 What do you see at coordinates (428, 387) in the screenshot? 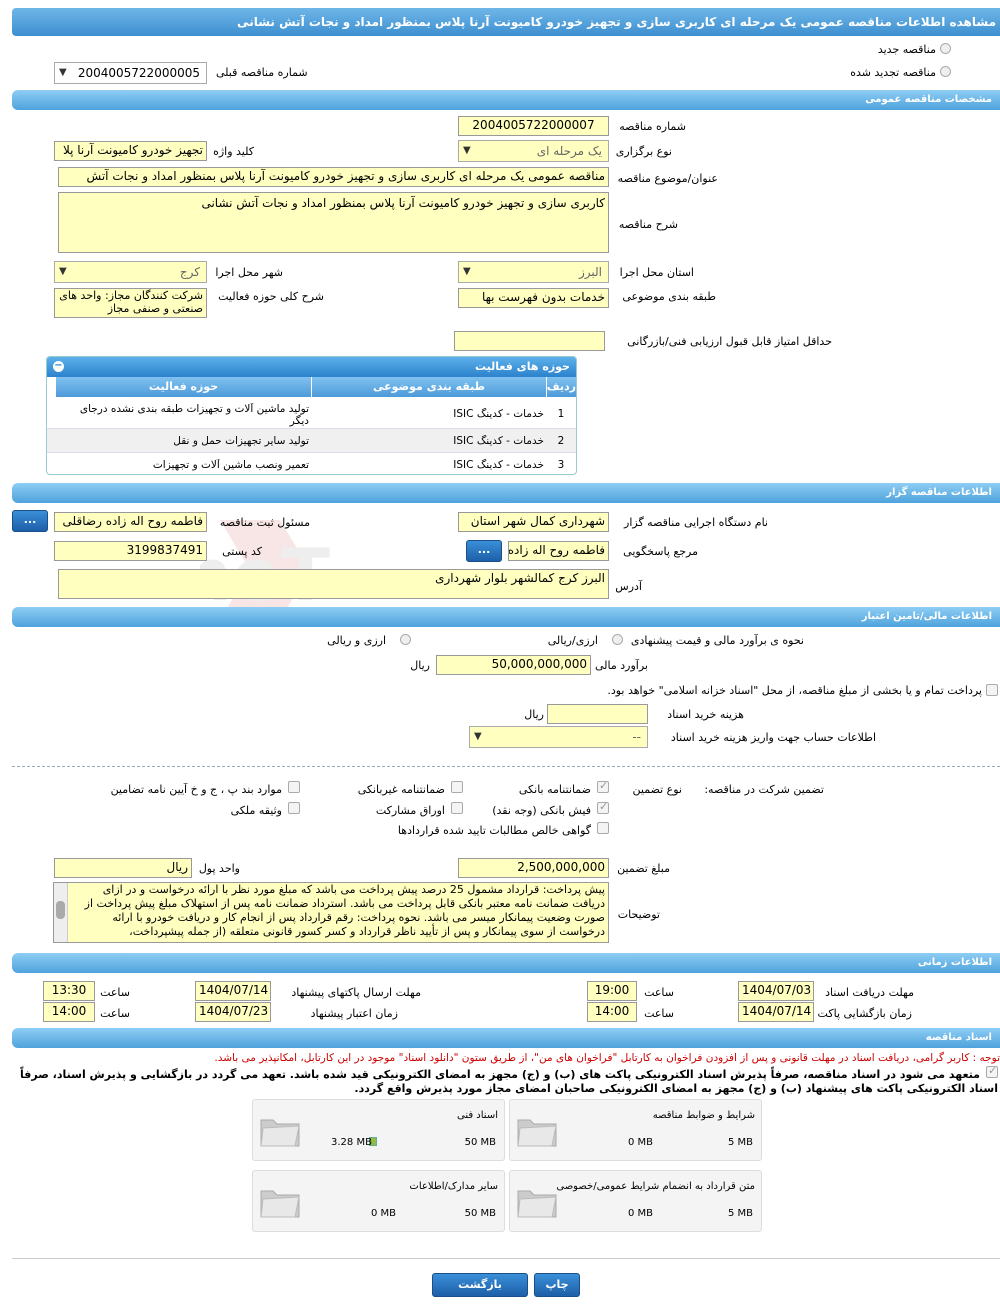
I see `col-category: طبقه بندی موضوعی` at bounding box center [428, 387].